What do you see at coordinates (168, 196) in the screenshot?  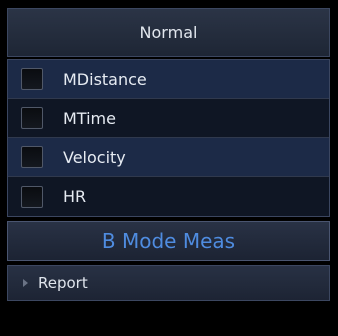 I see `list-item-hr: HR` at bounding box center [168, 196].